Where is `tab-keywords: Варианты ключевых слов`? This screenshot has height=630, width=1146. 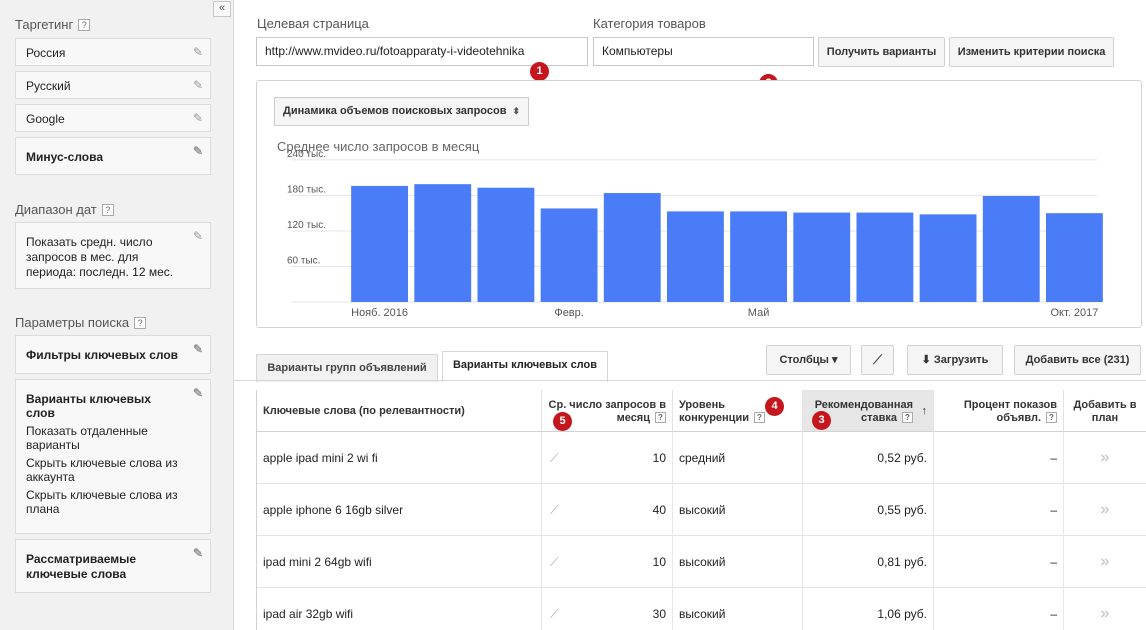 tab-keywords: Варианты ключевых слов is located at coordinates (525, 366).